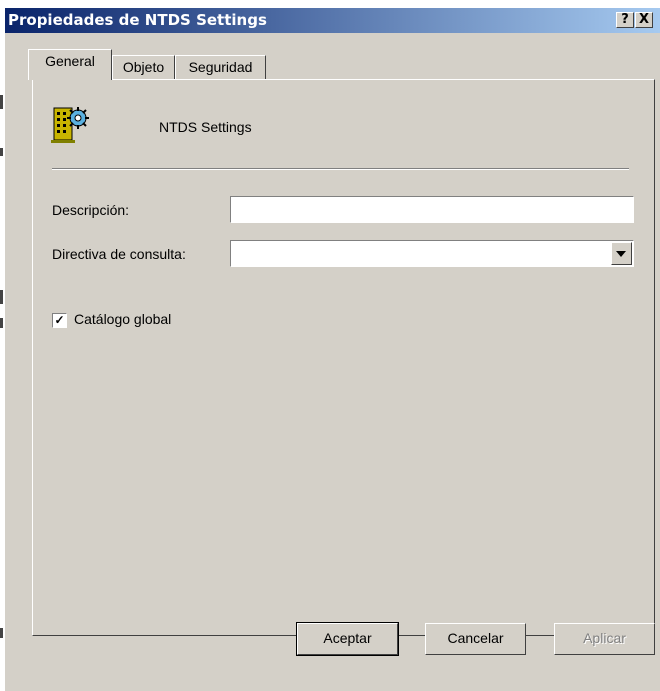 This screenshot has width=660, height=691. I want to click on ok-button: Aceptar, so click(347, 639).